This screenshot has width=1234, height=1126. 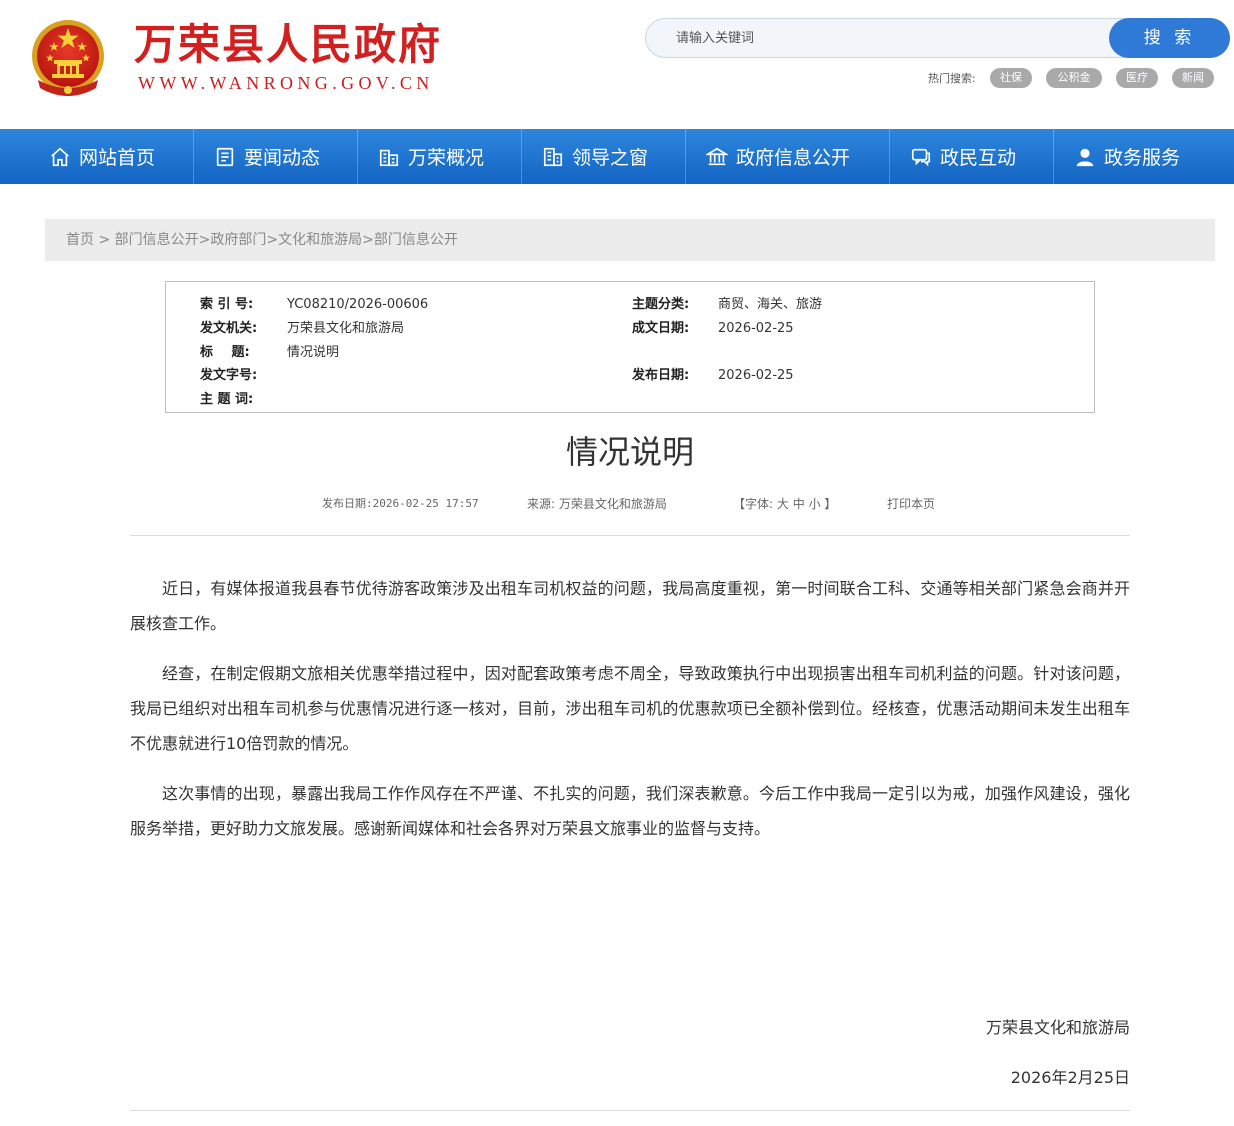 What do you see at coordinates (286, 83) in the screenshot?
I see `site-domain: WWW.WANRONG.GOV.CN` at bounding box center [286, 83].